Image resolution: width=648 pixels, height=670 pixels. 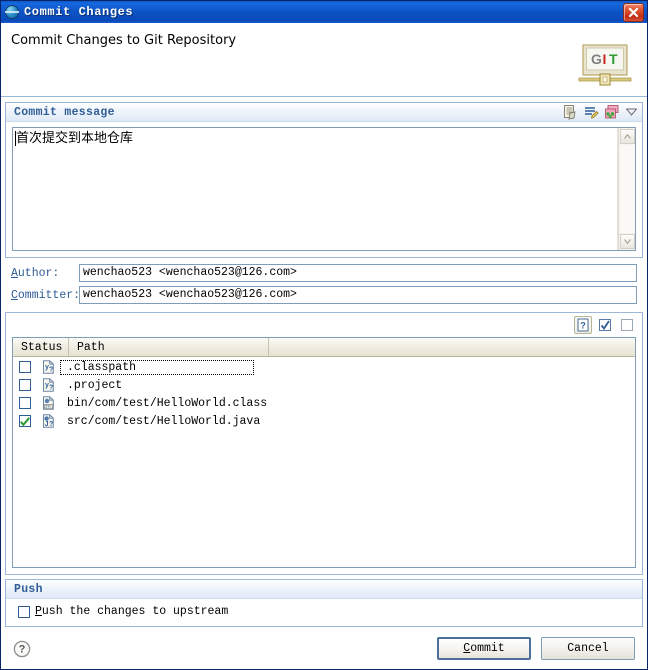 I want to click on commit-button: Commit, so click(x=484, y=648).